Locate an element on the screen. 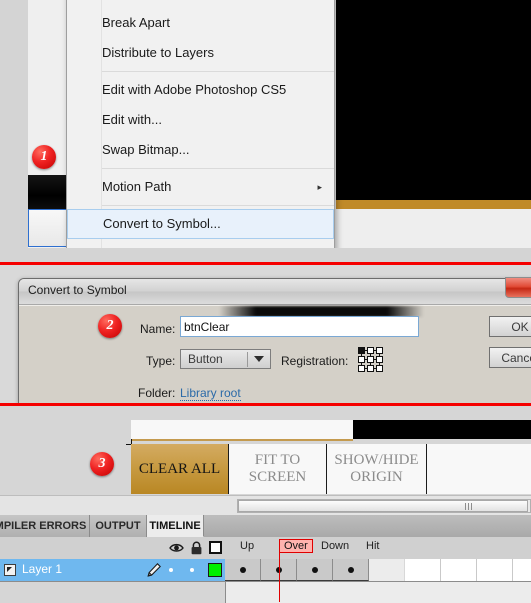  preview-empty-button is located at coordinates (479, 469).